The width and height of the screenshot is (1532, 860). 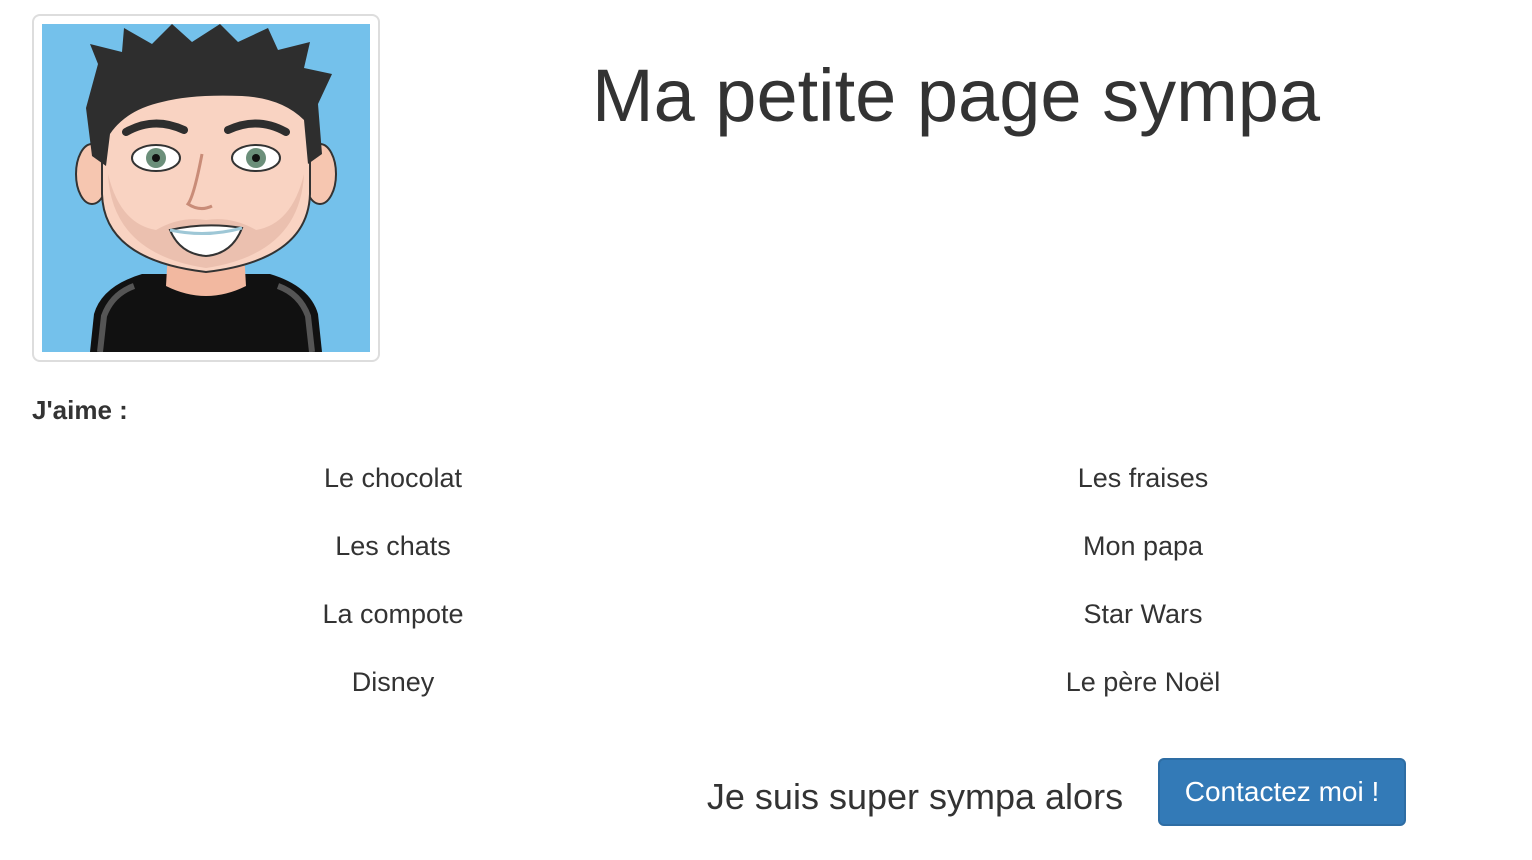 What do you see at coordinates (80, 410) in the screenshot?
I see `likes-heading: J'aime :` at bounding box center [80, 410].